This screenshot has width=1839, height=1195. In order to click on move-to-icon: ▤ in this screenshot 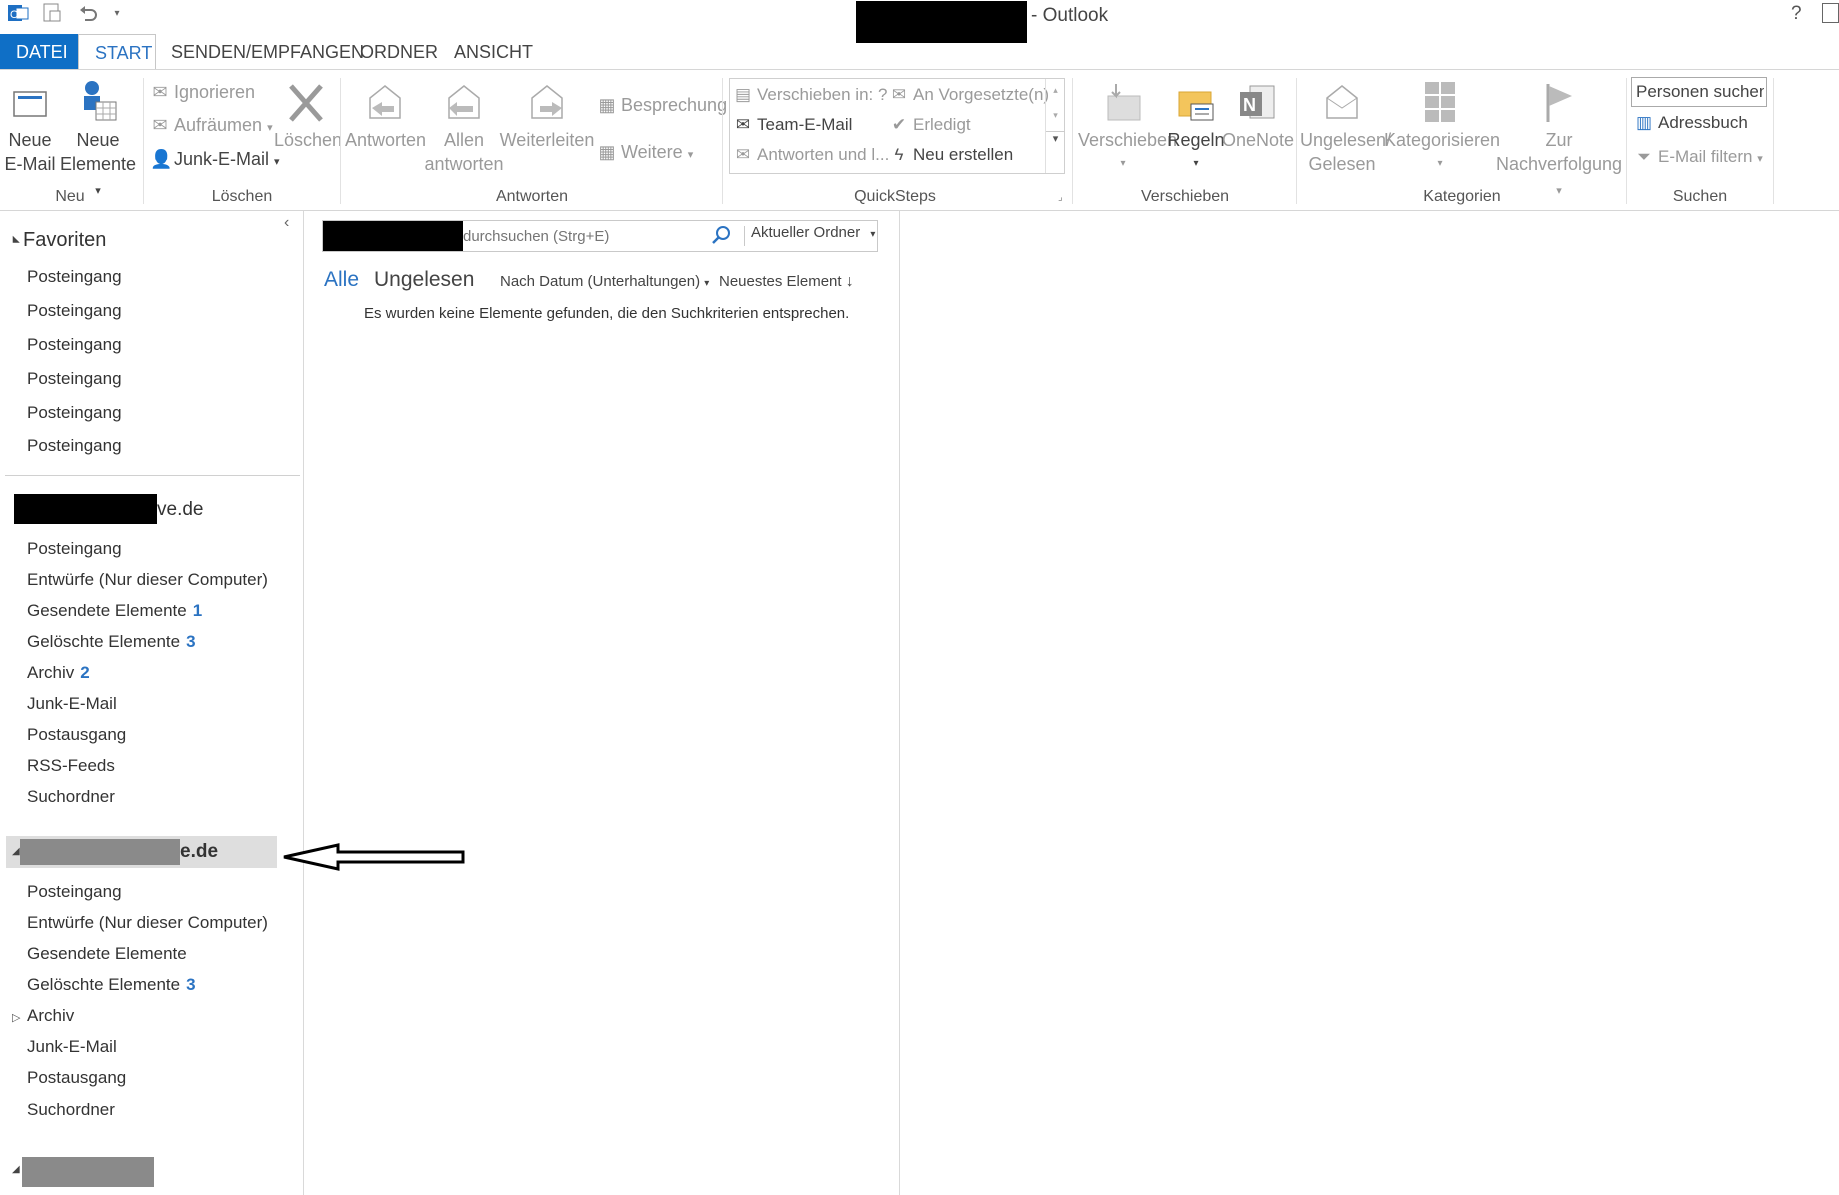, I will do `click(743, 94)`.